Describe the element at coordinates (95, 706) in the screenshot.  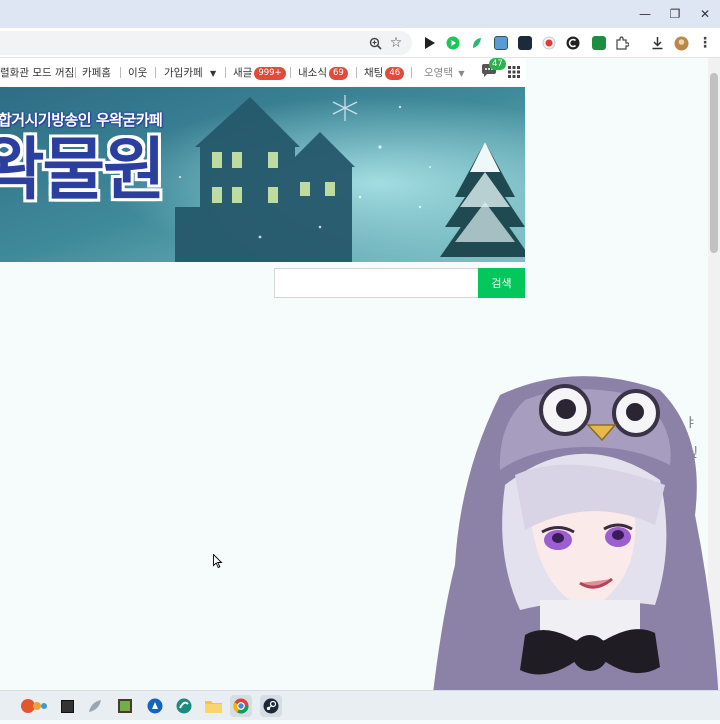
I see `feather-app-icon` at that location.